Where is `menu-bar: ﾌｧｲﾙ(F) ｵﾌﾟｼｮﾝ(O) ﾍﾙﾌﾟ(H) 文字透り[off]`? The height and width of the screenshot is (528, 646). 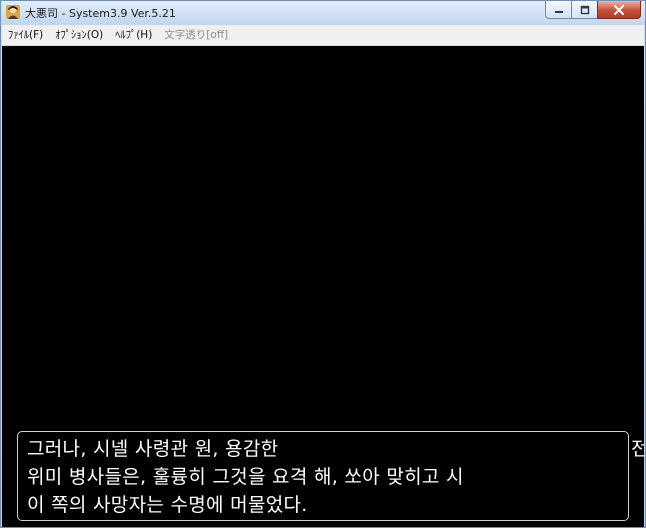 menu-bar: ﾌｧｲﾙ(F) ｵﾌﾟｼｮﾝ(O) ﾍﾙﾌﾟ(H) 文字透り[off] is located at coordinates (323, 35).